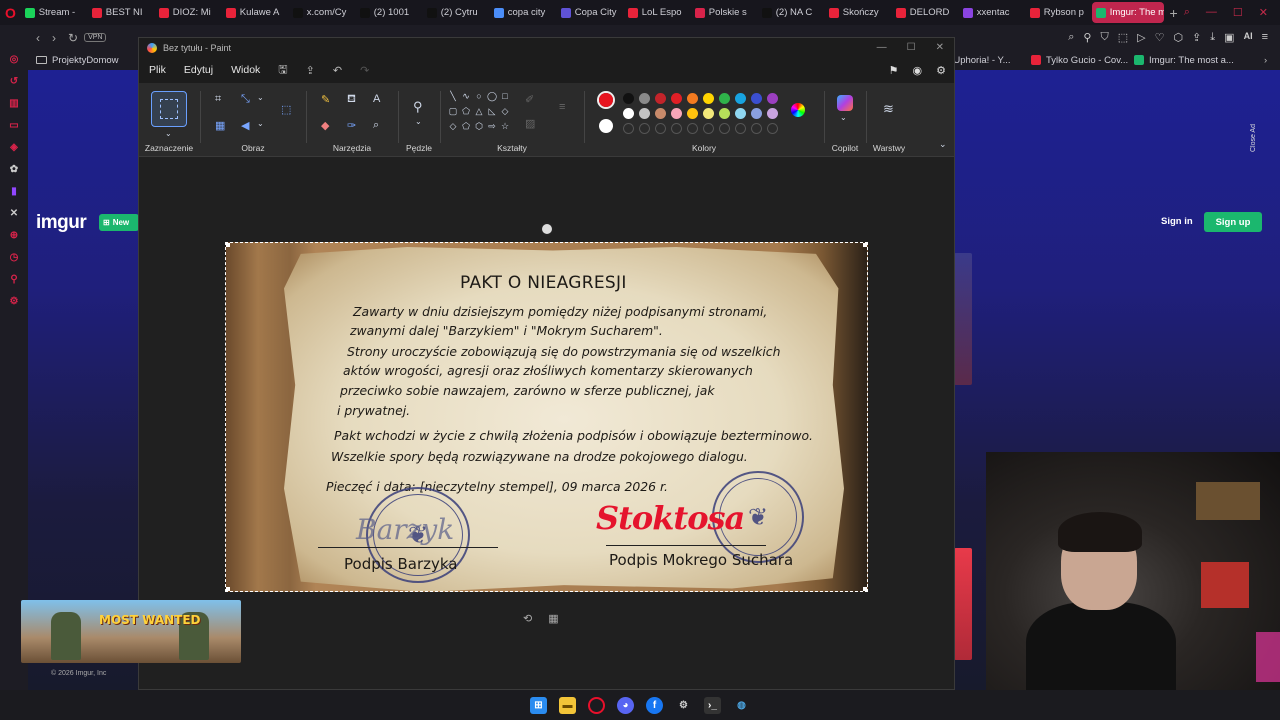 The width and height of the screenshot is (1280, 720). What do you see at coordinates (1059, 12) in the screenshot?
I see `browser-tab: Rybson p` at bounding box center [1059, 12].